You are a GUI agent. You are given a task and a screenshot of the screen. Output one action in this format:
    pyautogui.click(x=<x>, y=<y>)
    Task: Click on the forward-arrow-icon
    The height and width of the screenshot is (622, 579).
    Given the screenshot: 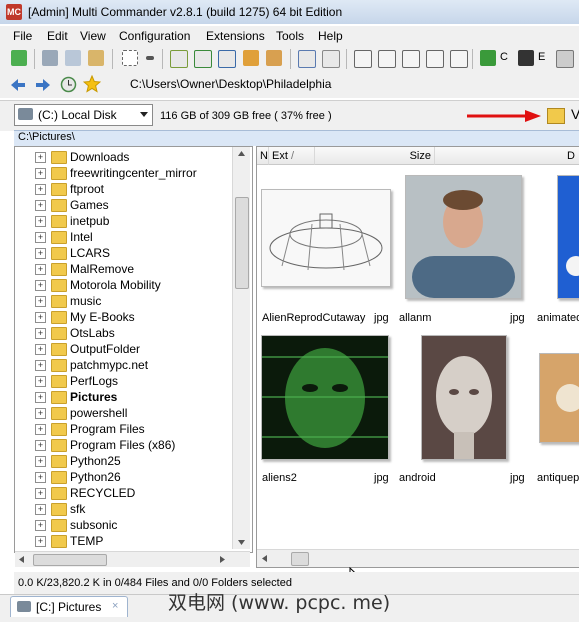 What is the action you would take?
    pyautogui.click(x=43, y=85)
    